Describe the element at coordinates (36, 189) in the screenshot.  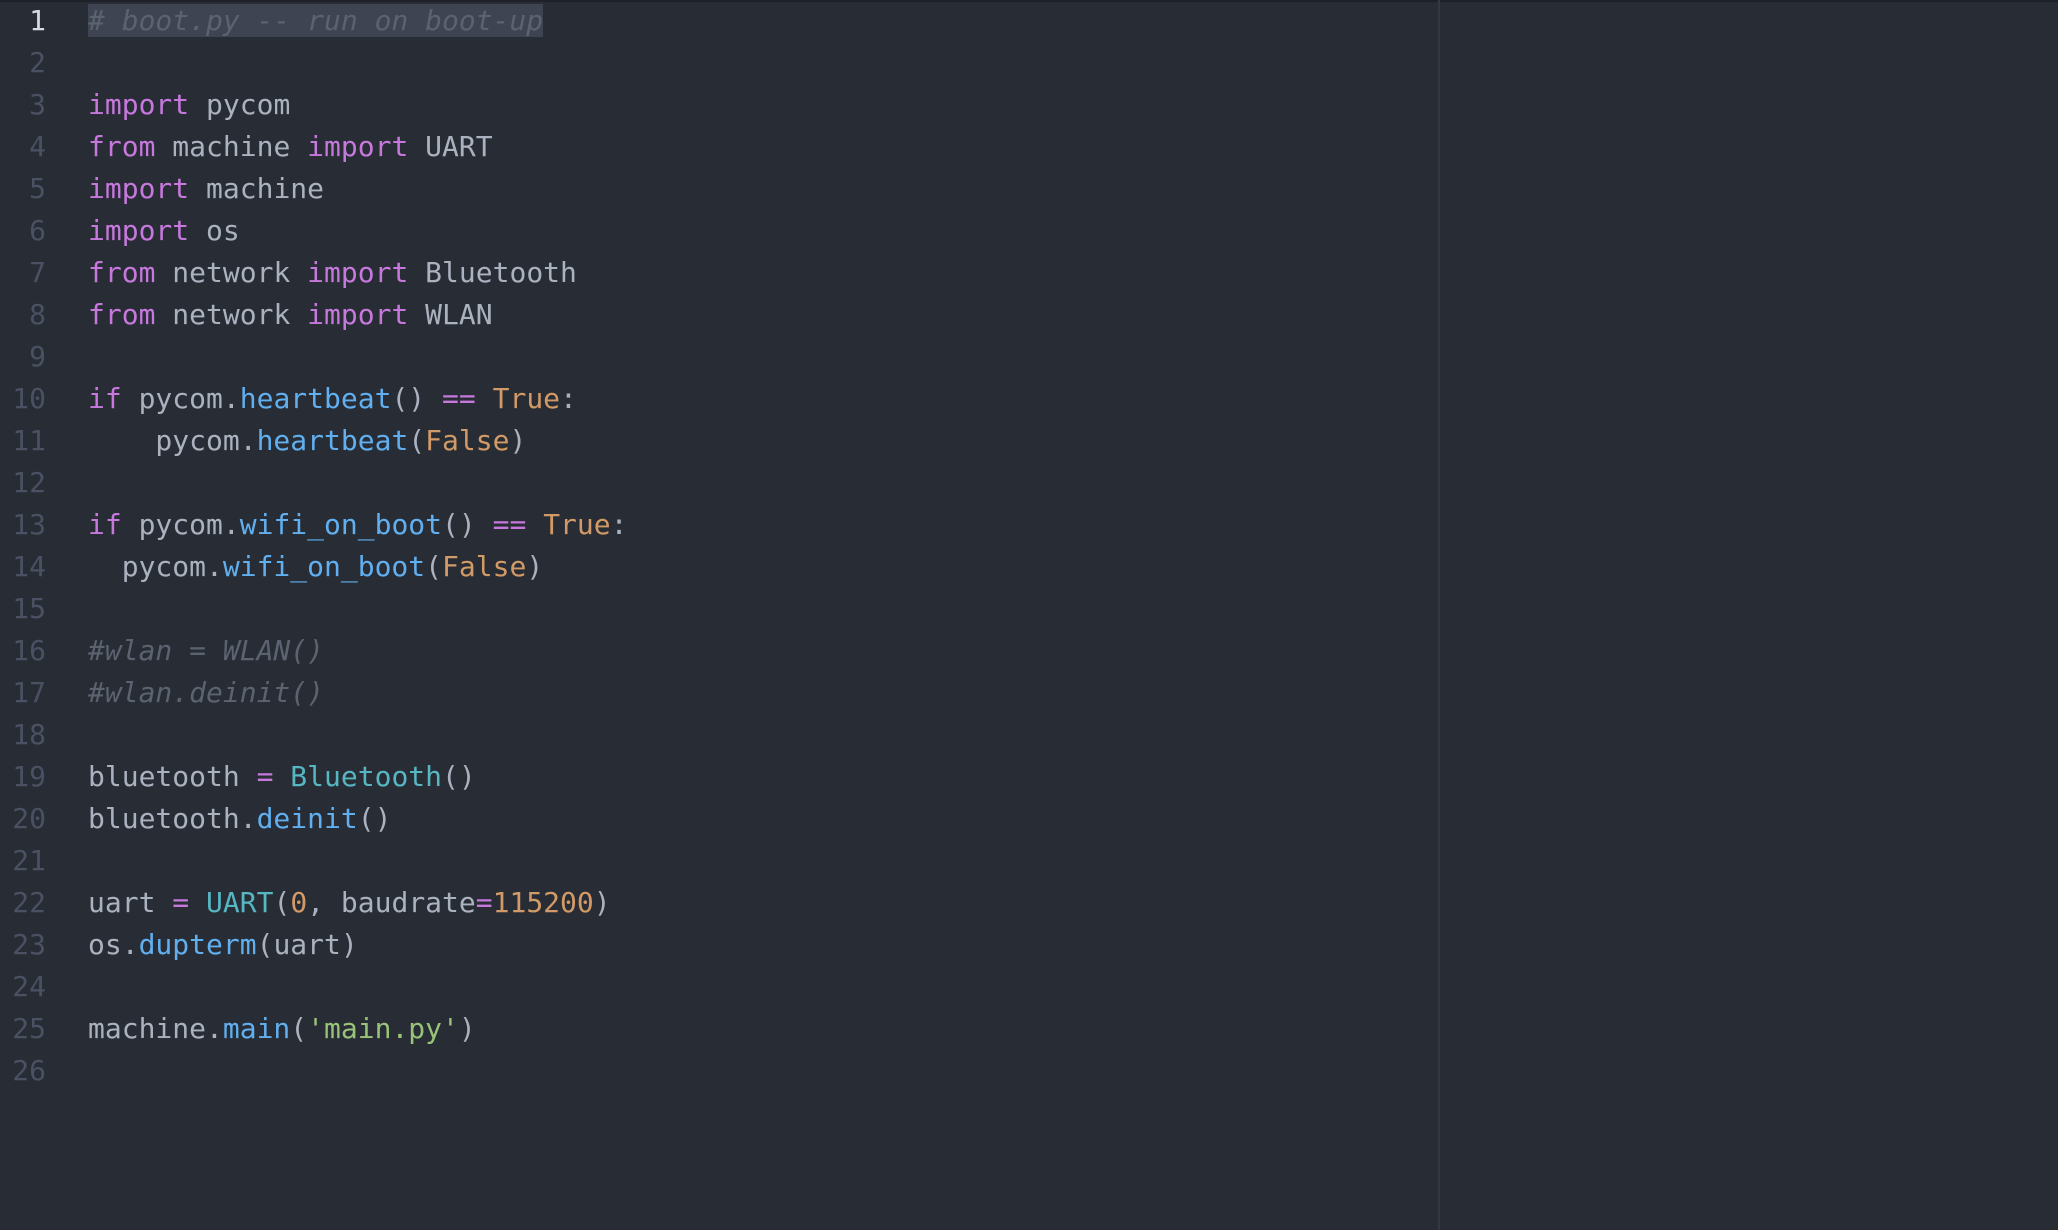
I see `line-number: 5` at that location.